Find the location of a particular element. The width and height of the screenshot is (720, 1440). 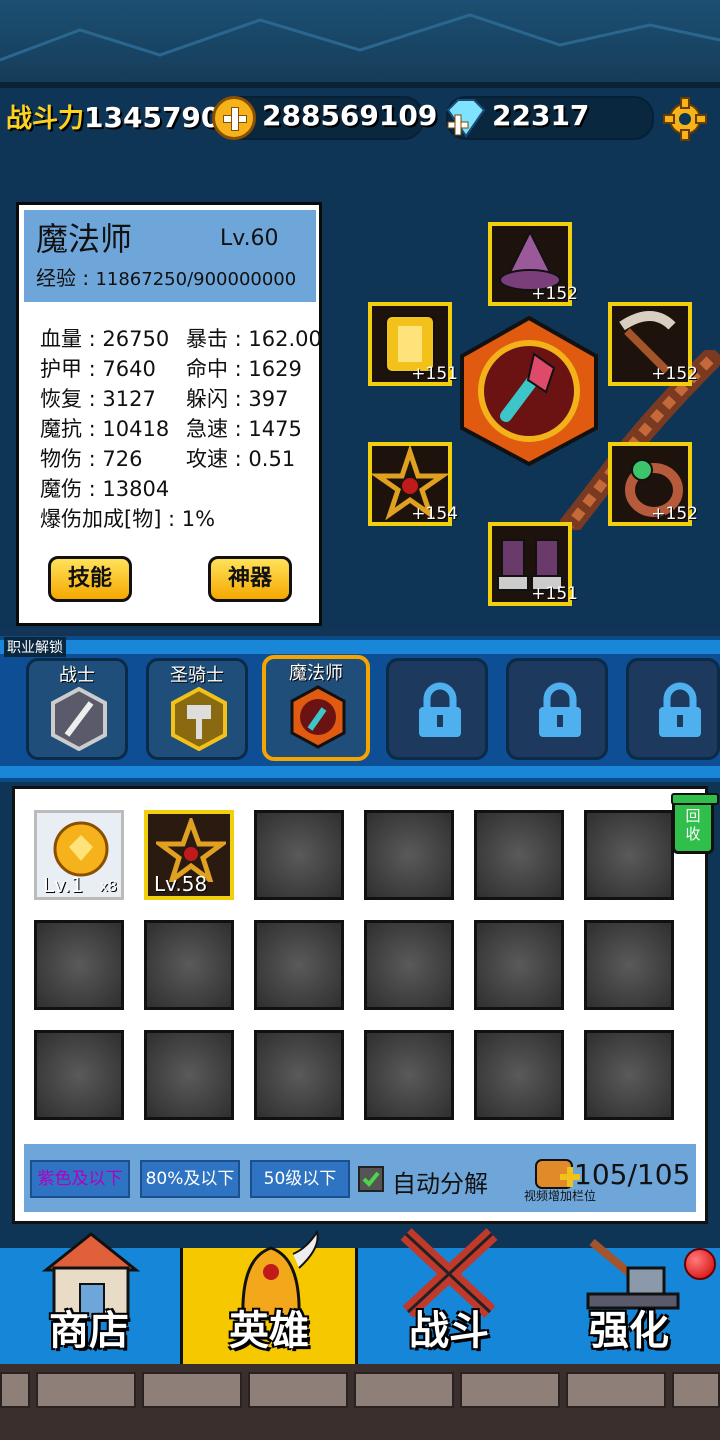

stat-physical-damage: 物伤 : 726 is located at coordinates (91, 459).